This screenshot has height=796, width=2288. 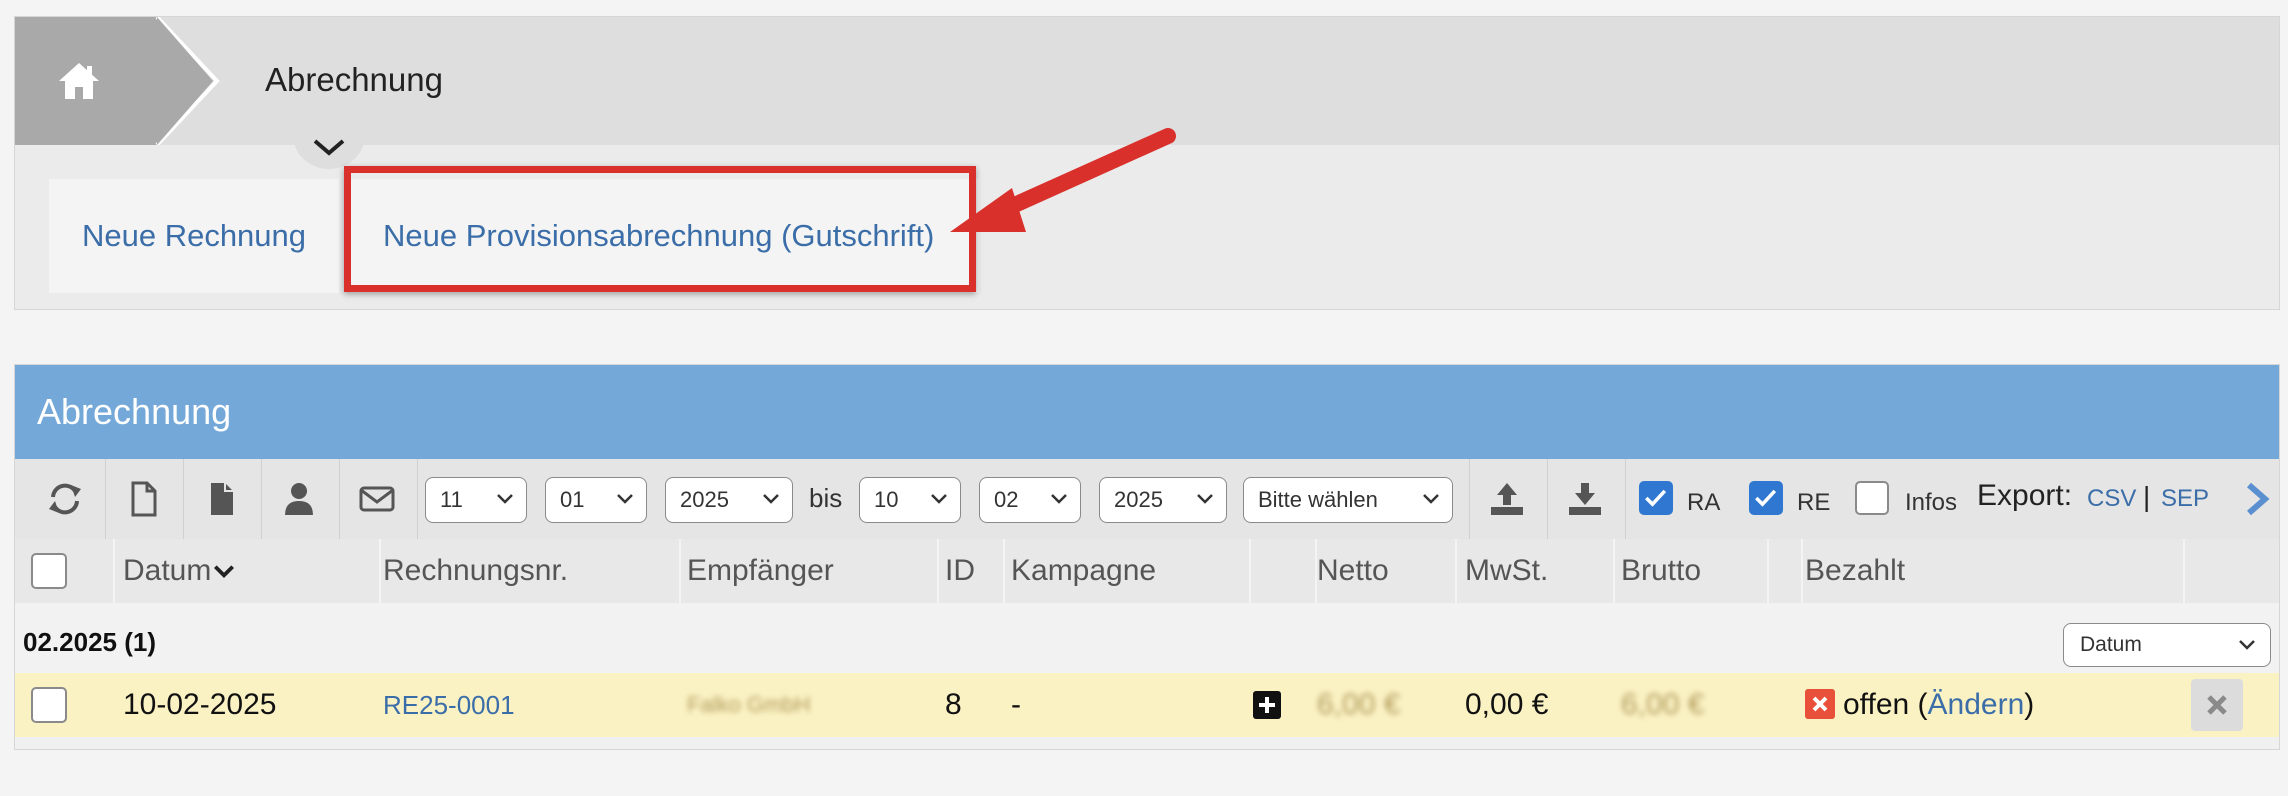 I want to click on document-icon, so click(x=221, y=499).